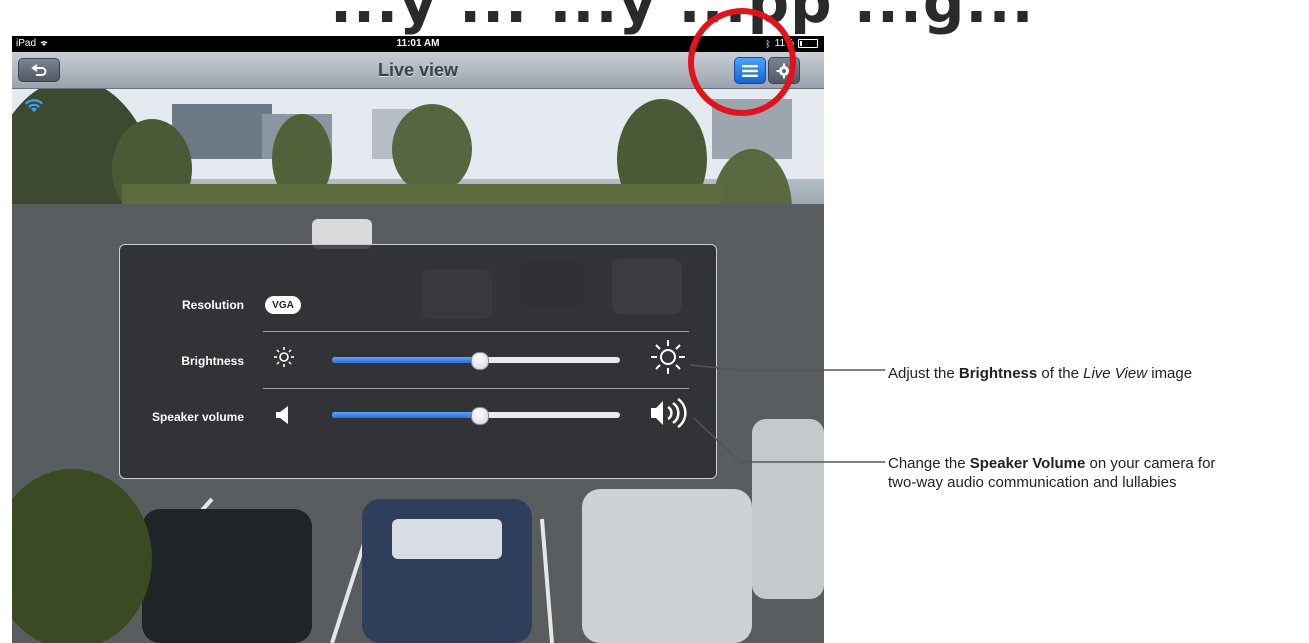 This screenshot has width=1309, height=643. What do you see at coordinates (405, 360) in the screenshot?
I see `brightness-slider-fill` at bounding box center [405, 360].